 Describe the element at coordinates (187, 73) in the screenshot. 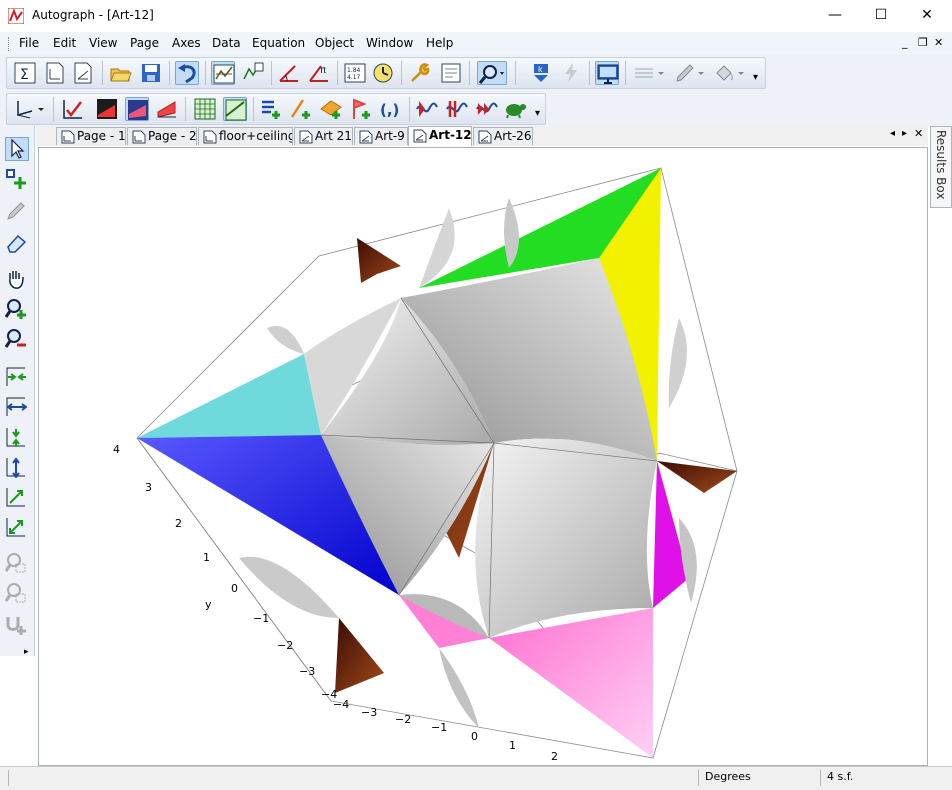

I see `undo-button` at that location.